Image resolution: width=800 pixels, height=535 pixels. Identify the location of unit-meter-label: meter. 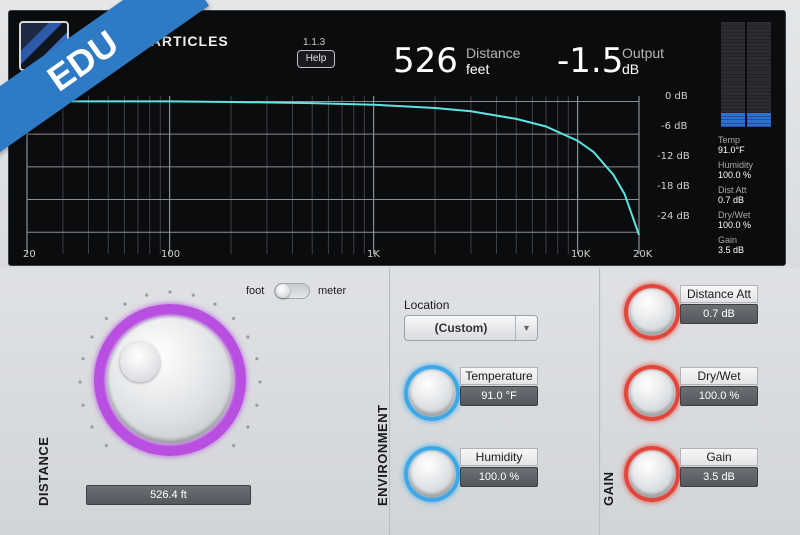
(332, 291).